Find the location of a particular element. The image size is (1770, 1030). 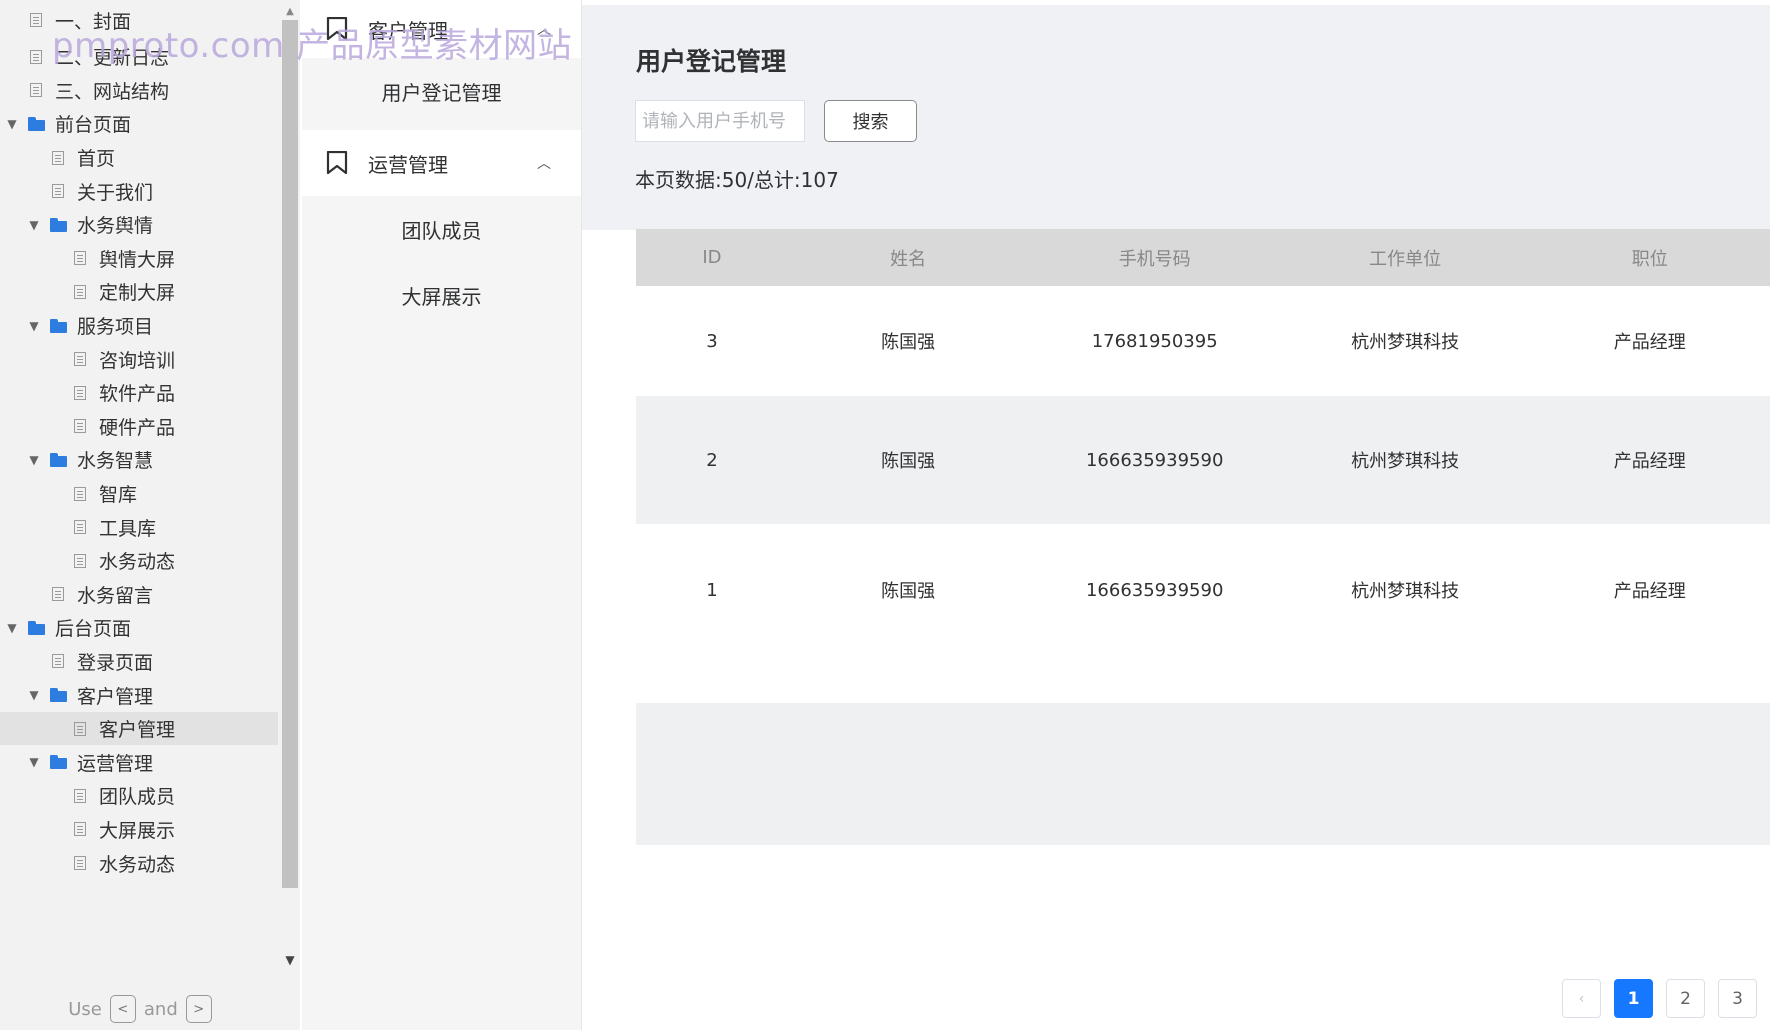

page-button-1: 1 is located at coordinates (1633, 998).